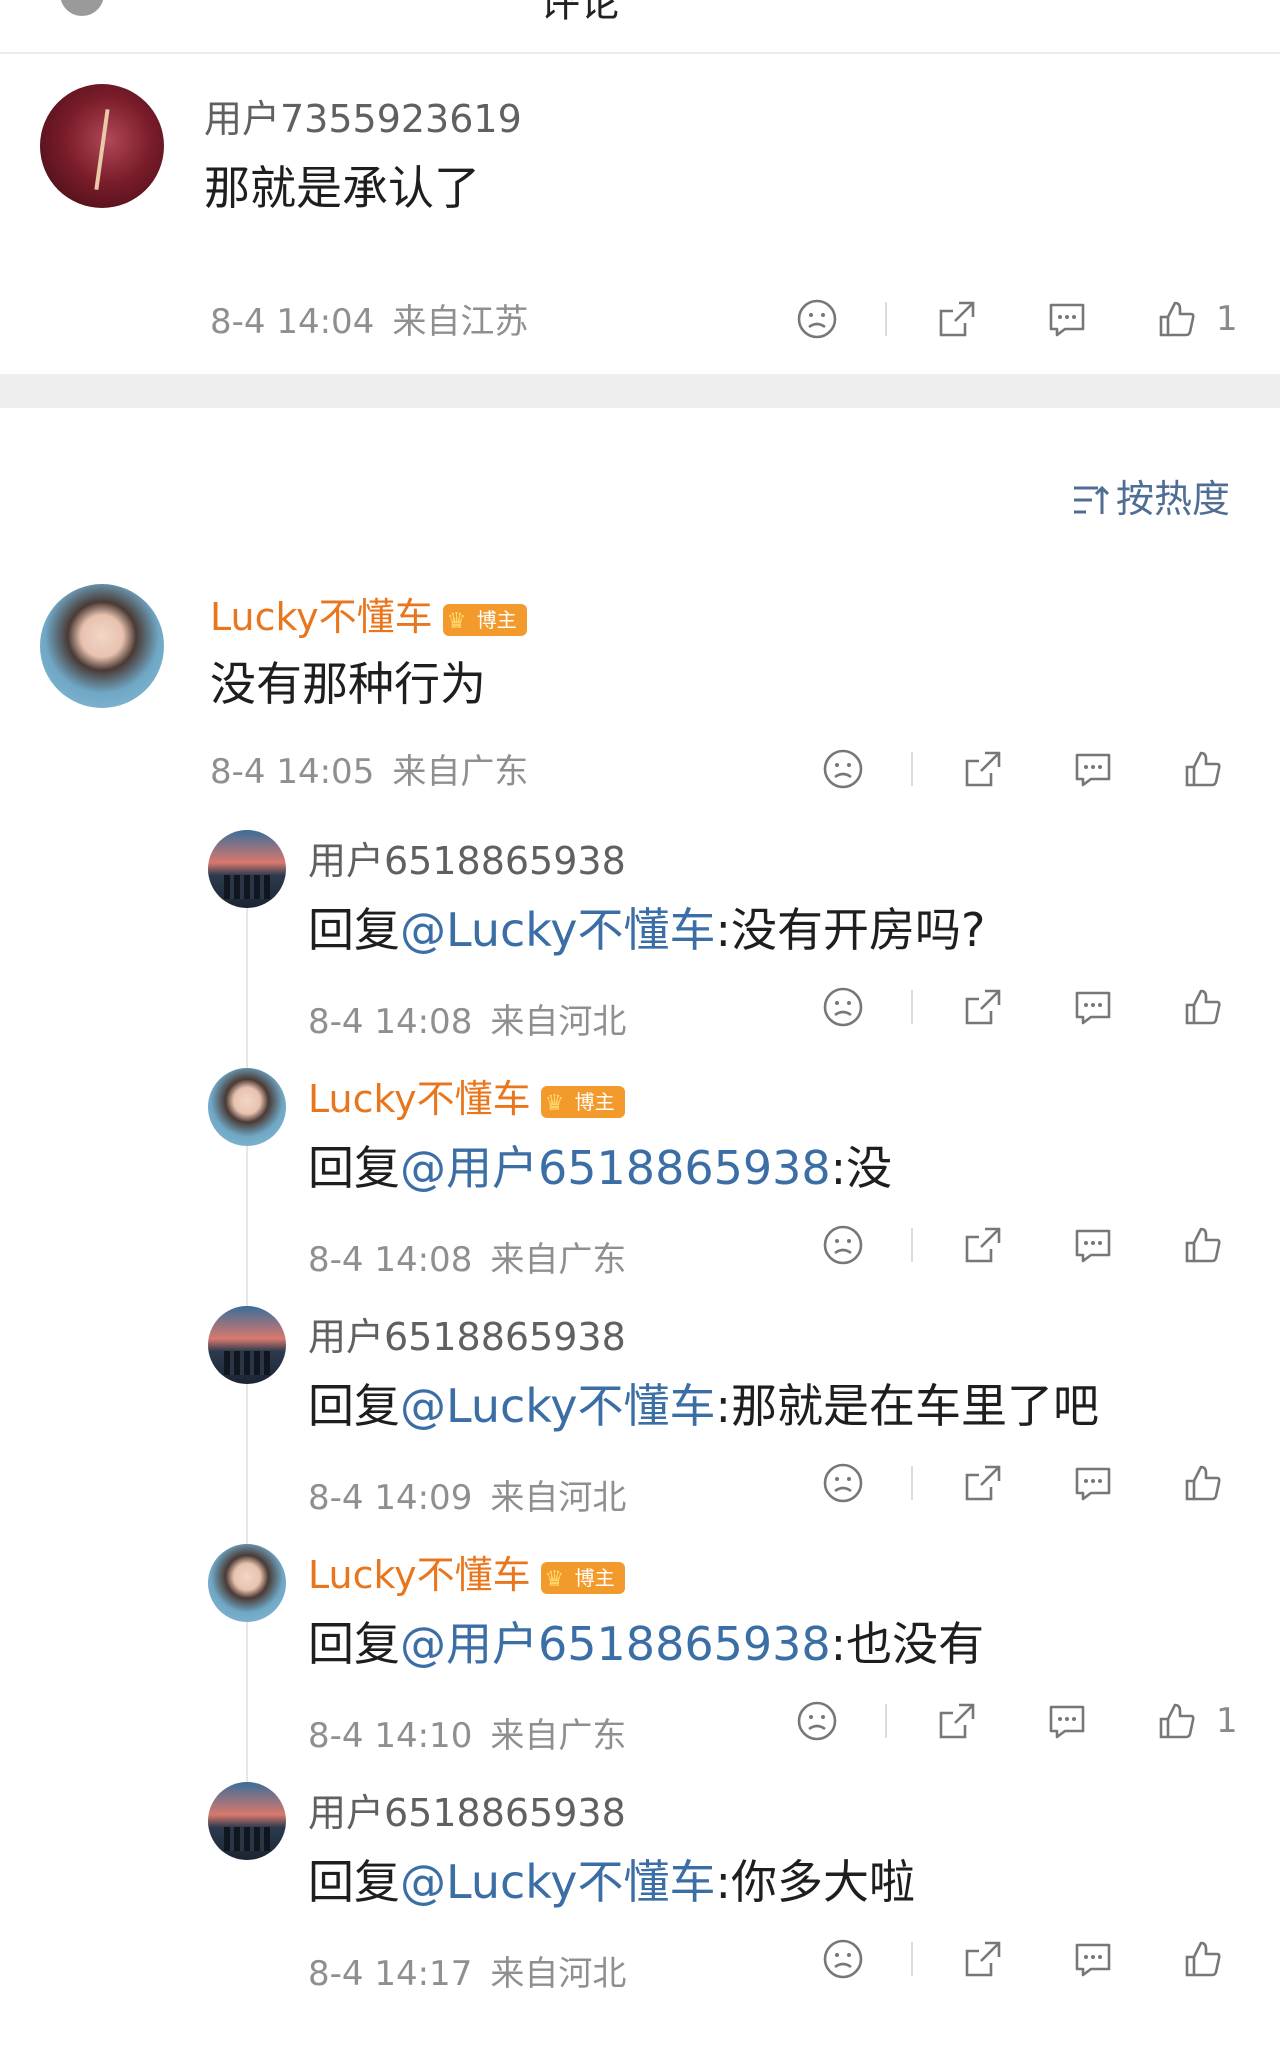 This screenshot has width=1280, height=2070. Describe the element at coordinates (363, 115) in the screenshot. I see `comment-username: 用户7355923619` at that location.